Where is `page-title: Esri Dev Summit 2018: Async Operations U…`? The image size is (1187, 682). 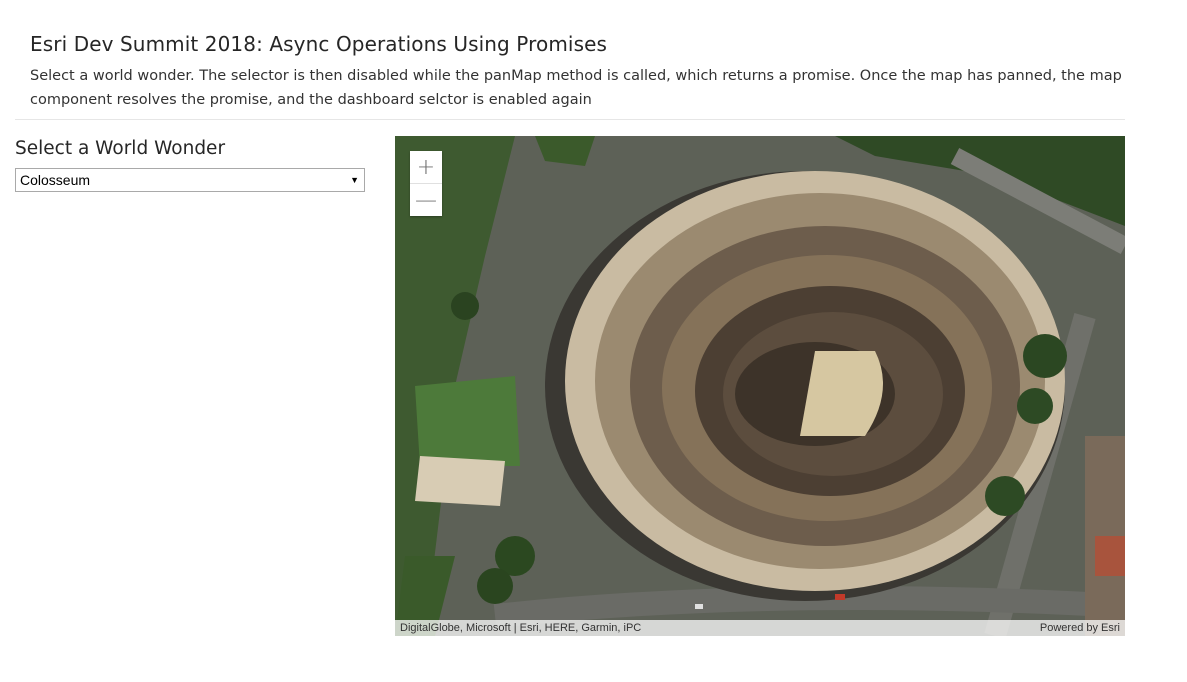 page-title: Esri Dev Summit 2018: Async Operations U… is located at coordinates (319, 44).